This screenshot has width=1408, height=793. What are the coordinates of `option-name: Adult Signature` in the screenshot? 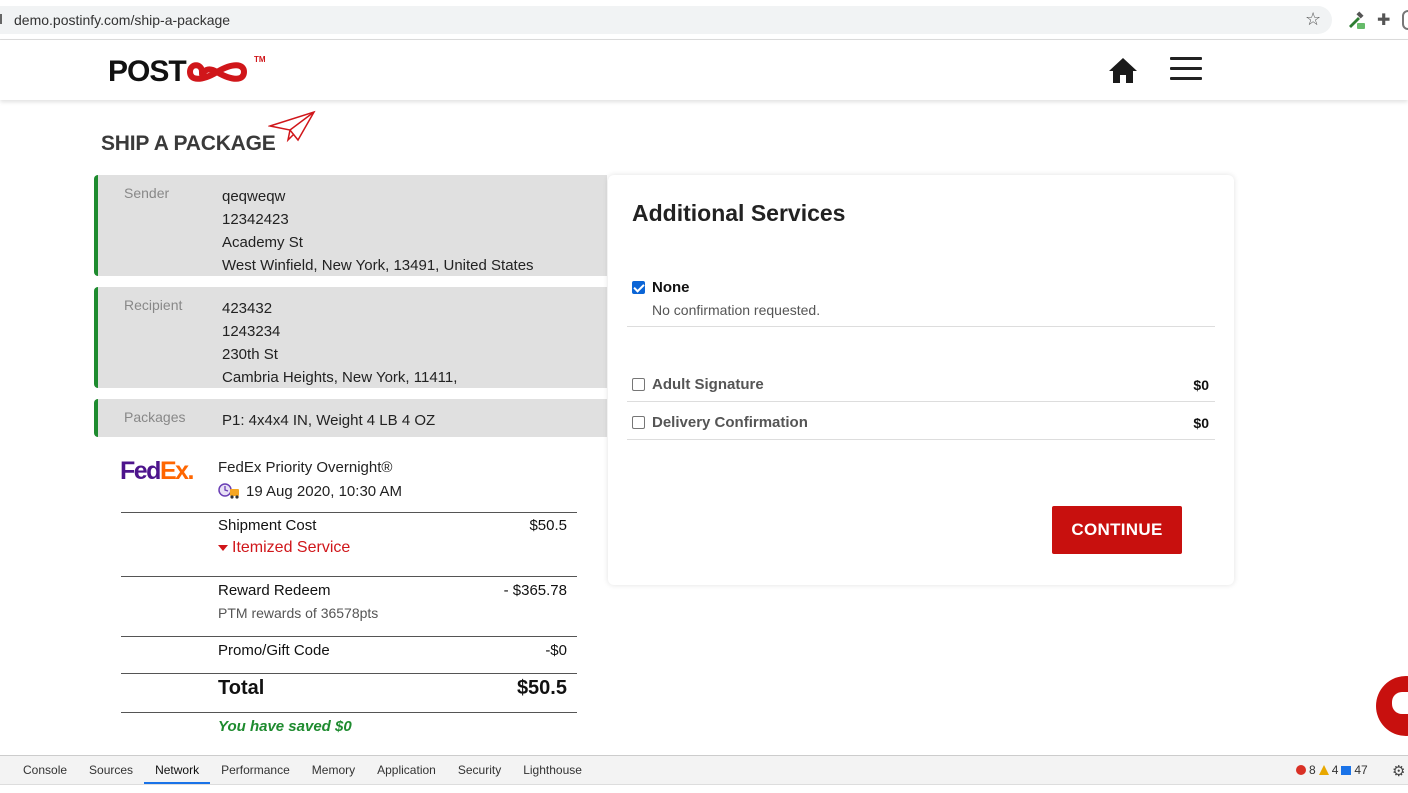 It's located at (708, 384).